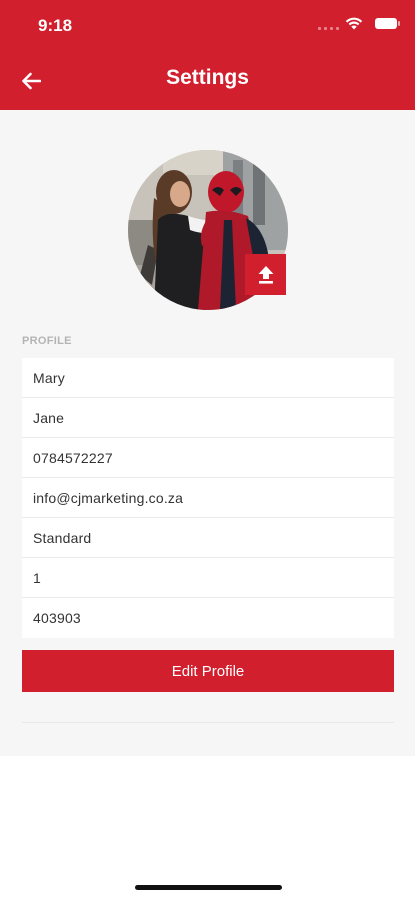  I want to click on profile-section-label: PROFILE, so click(47, 341).